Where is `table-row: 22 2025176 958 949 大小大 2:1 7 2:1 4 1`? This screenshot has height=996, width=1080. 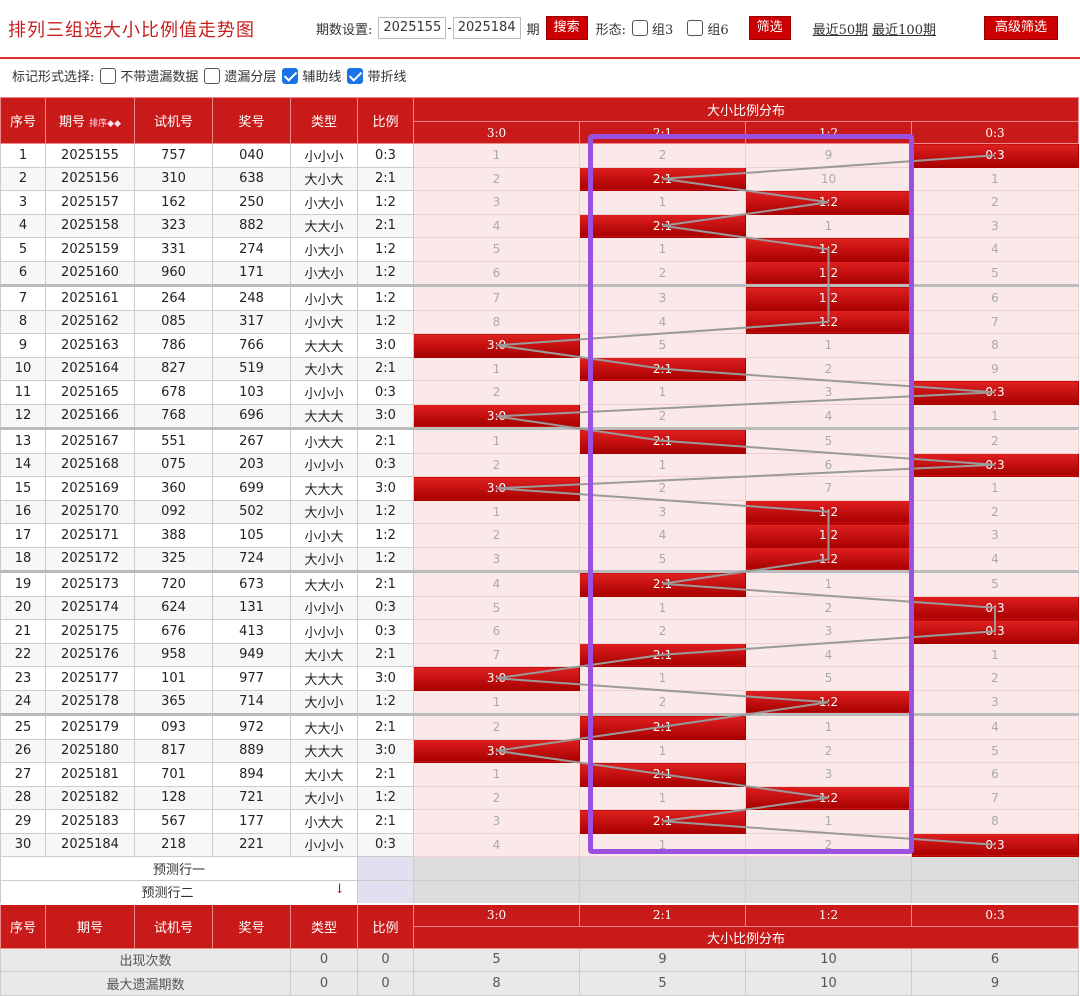
table-row: 22 2025176 958 949 大小大 2:1 7 2:1 4 1 is located at coordinates (539, 654).